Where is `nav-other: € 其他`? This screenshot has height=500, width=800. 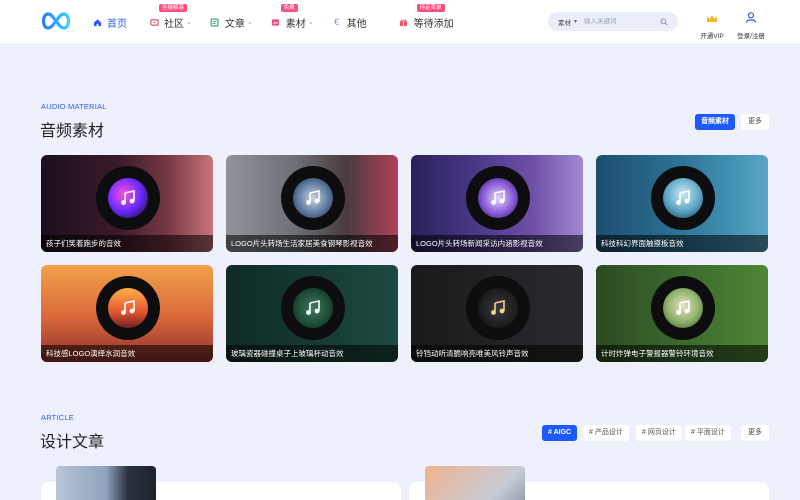 nav-other: € 其他 is located at coordinates (349, 22).